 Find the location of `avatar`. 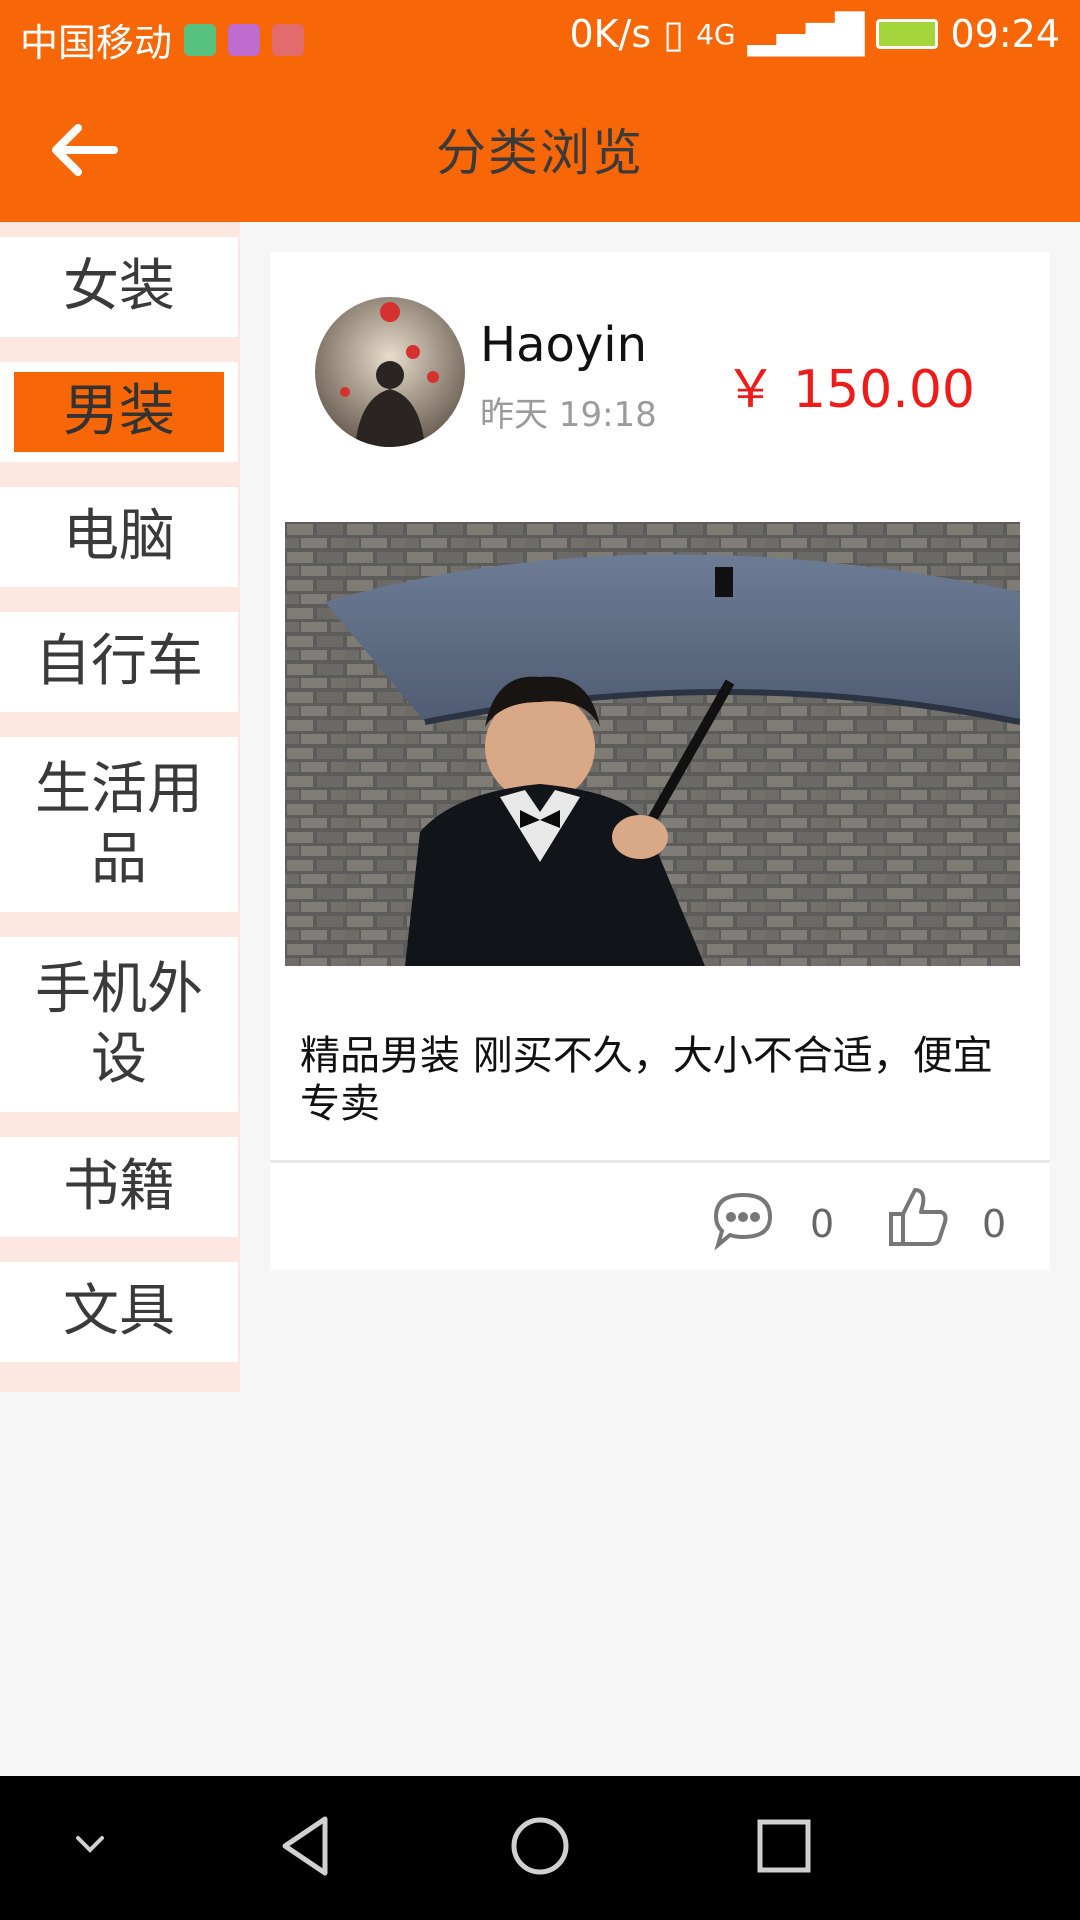

avatar is located at coordinates (390, 372).